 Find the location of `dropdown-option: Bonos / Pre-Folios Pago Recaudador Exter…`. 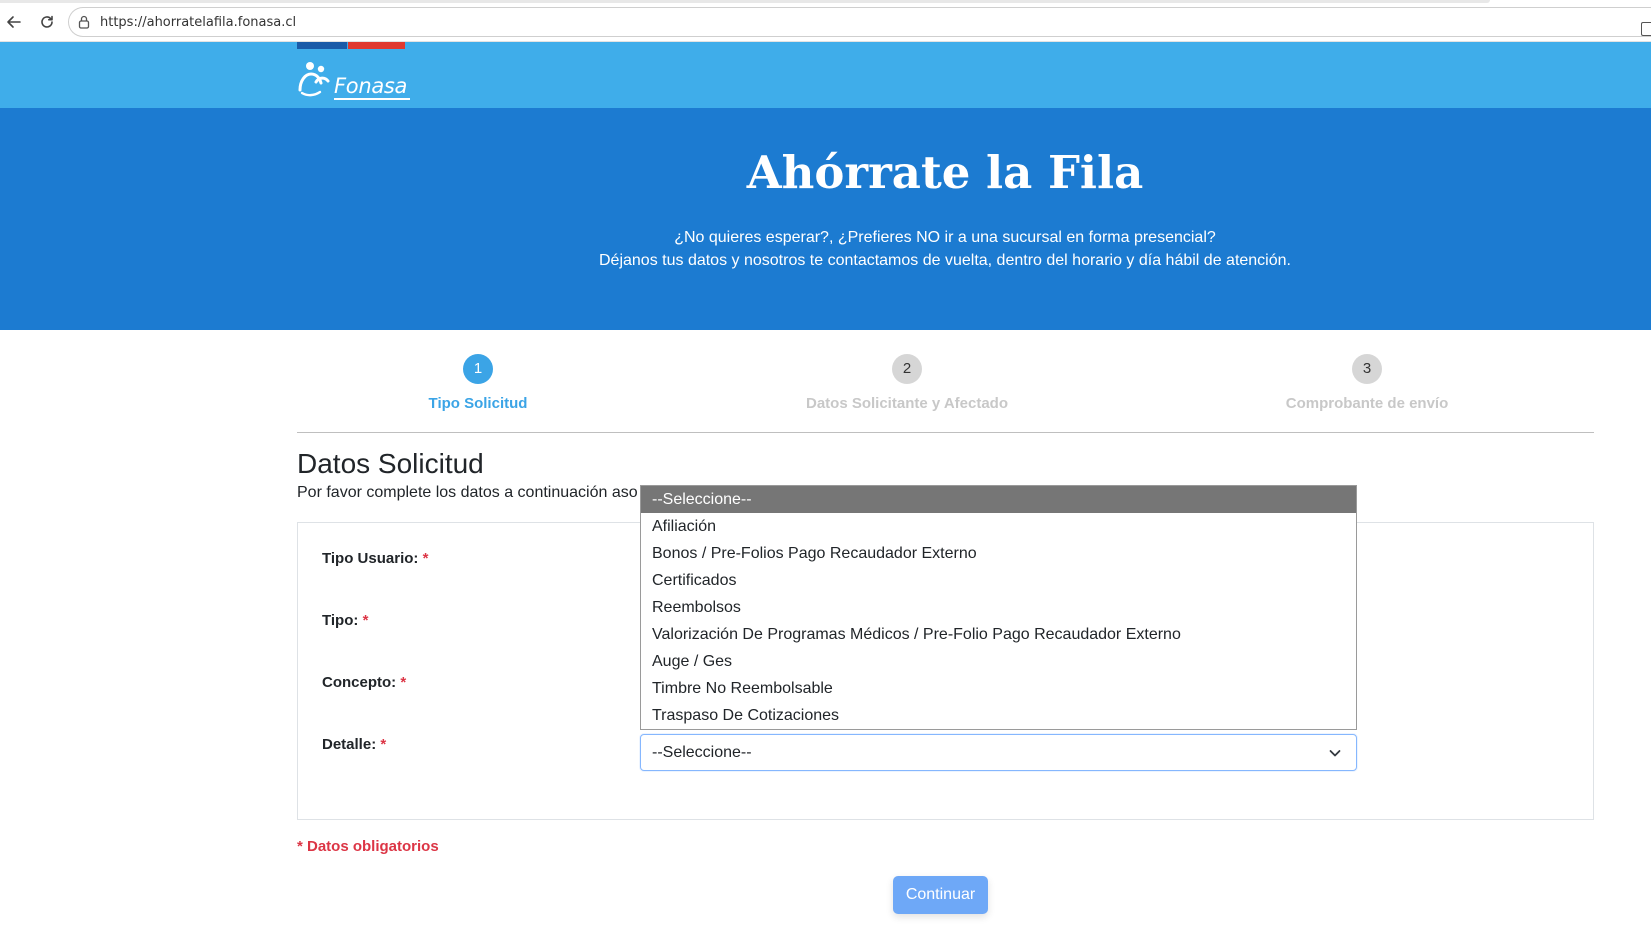

dropdown-option: Bonos / Pre-Folios Pago Recaudador Exter… is located at coordinates (998, 553).